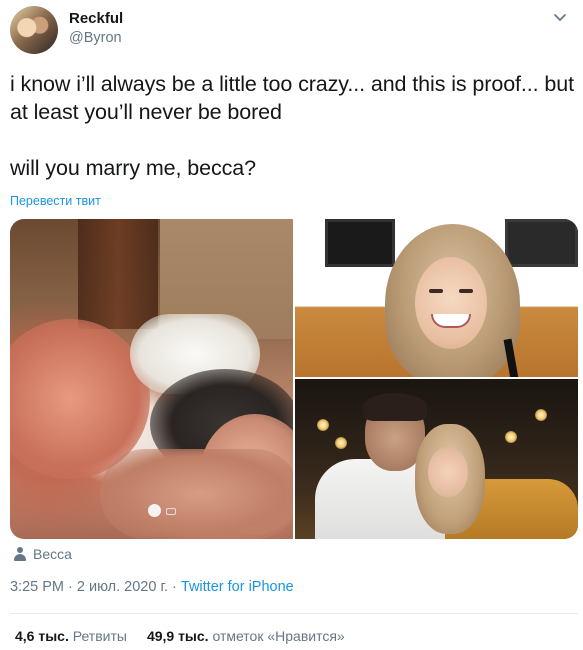  I want to click on tagged-person: Becca, so click(42, 554).